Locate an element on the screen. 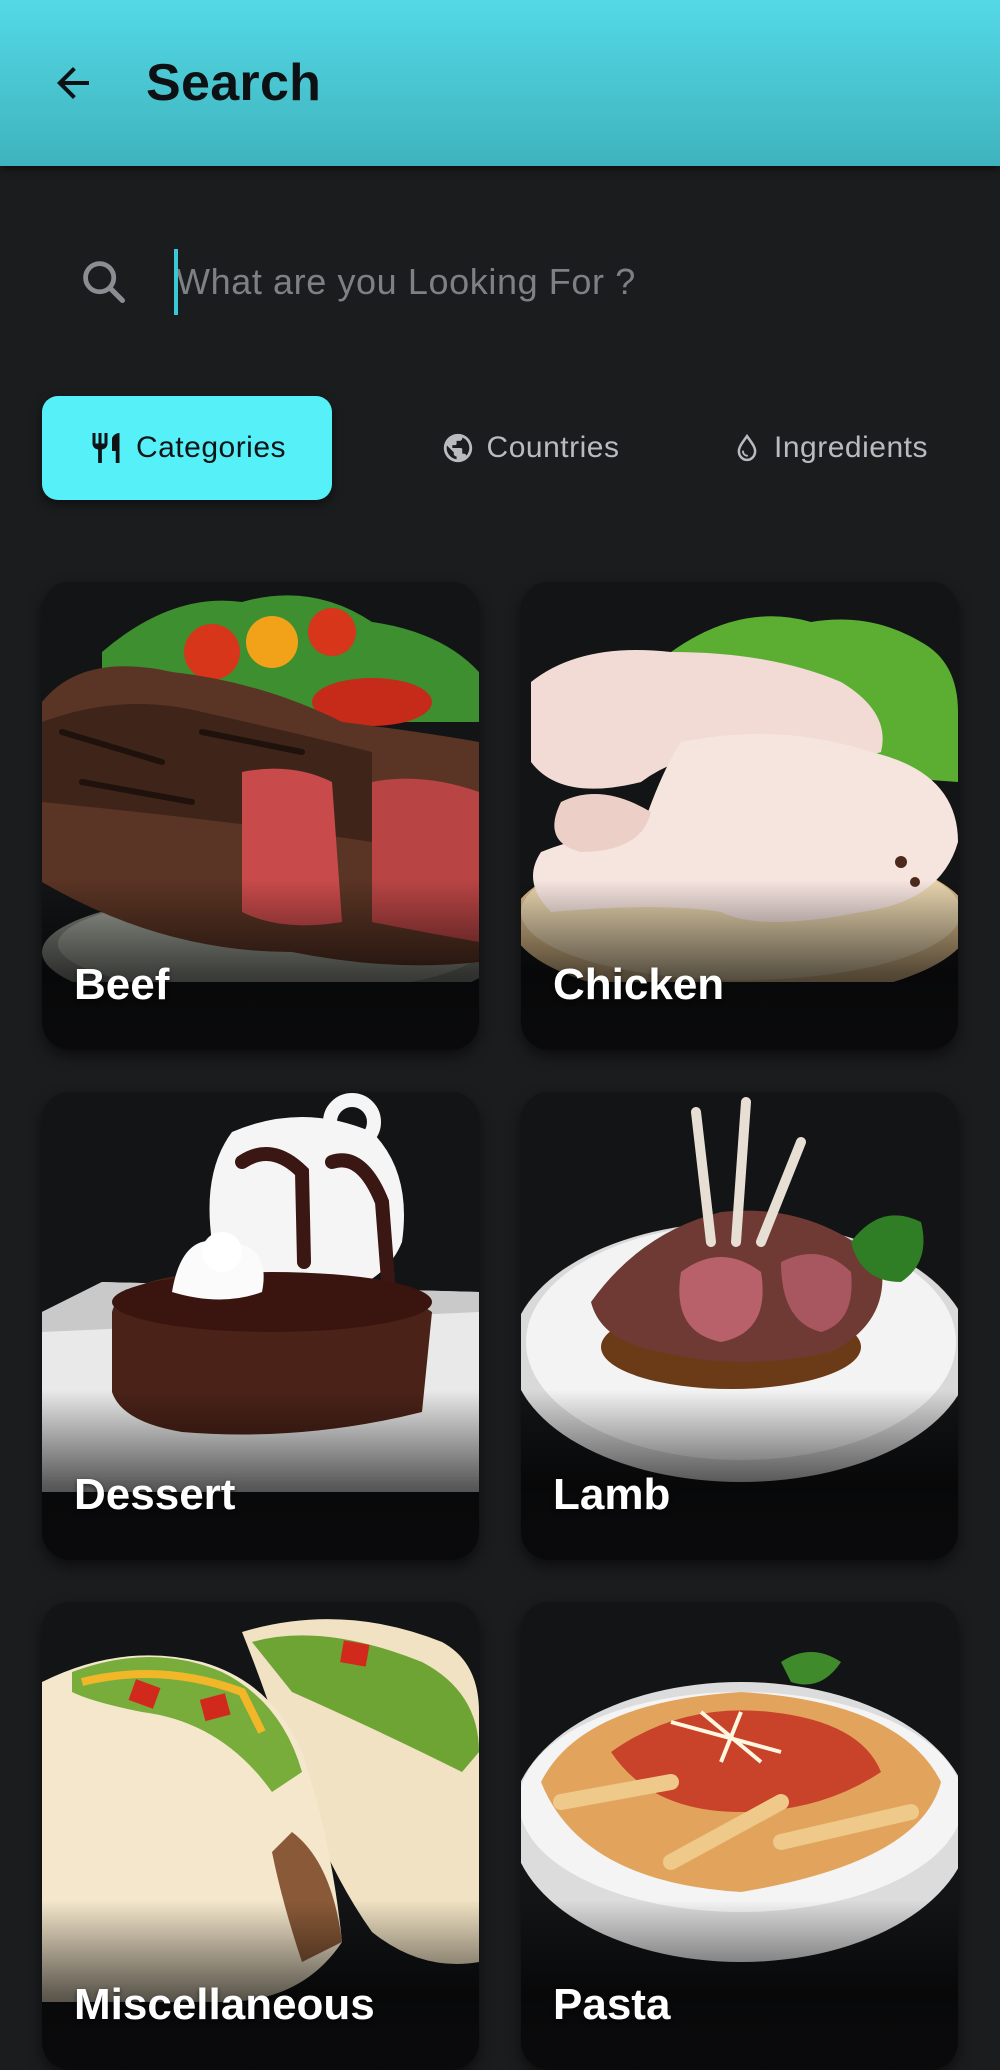 The height and width of the screenshot is (2070, 1000). tab-label: Ingredients is located at coordinates (851, 447).